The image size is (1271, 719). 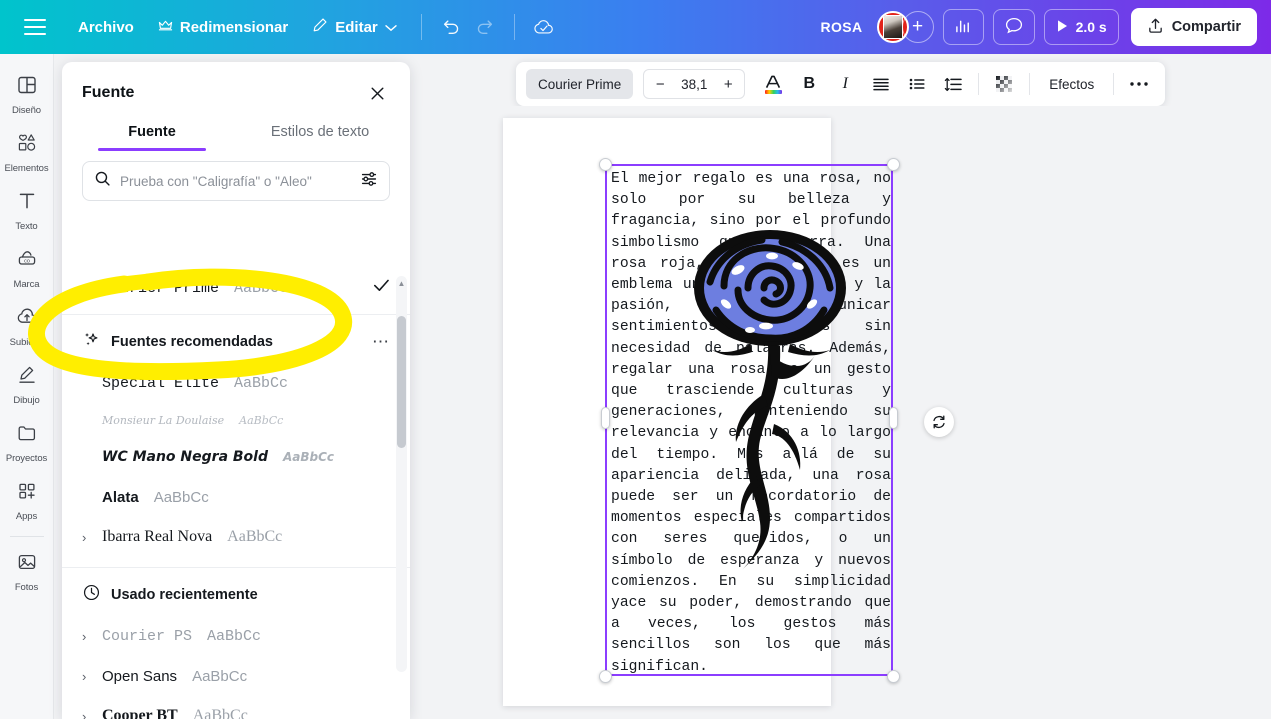 I want to click on redo-icon, so click(x=485, y=27).